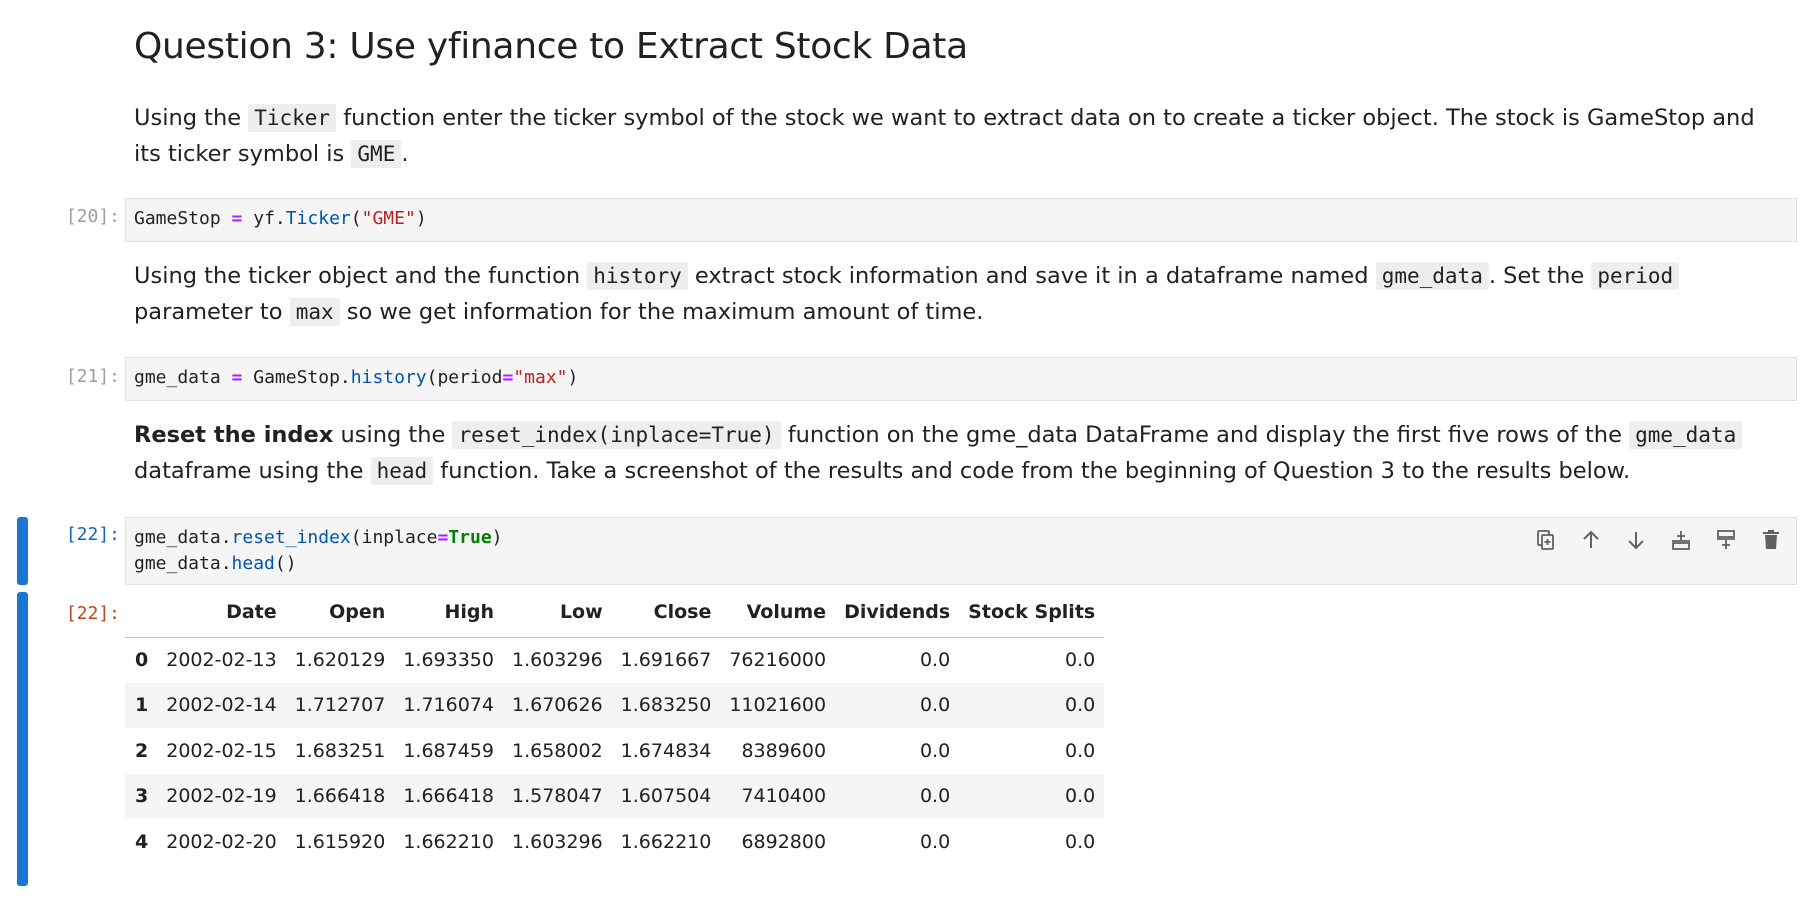 This screenshot has height=921, width=1804. I want to click on active-cell-indicator, so click(22, 551).